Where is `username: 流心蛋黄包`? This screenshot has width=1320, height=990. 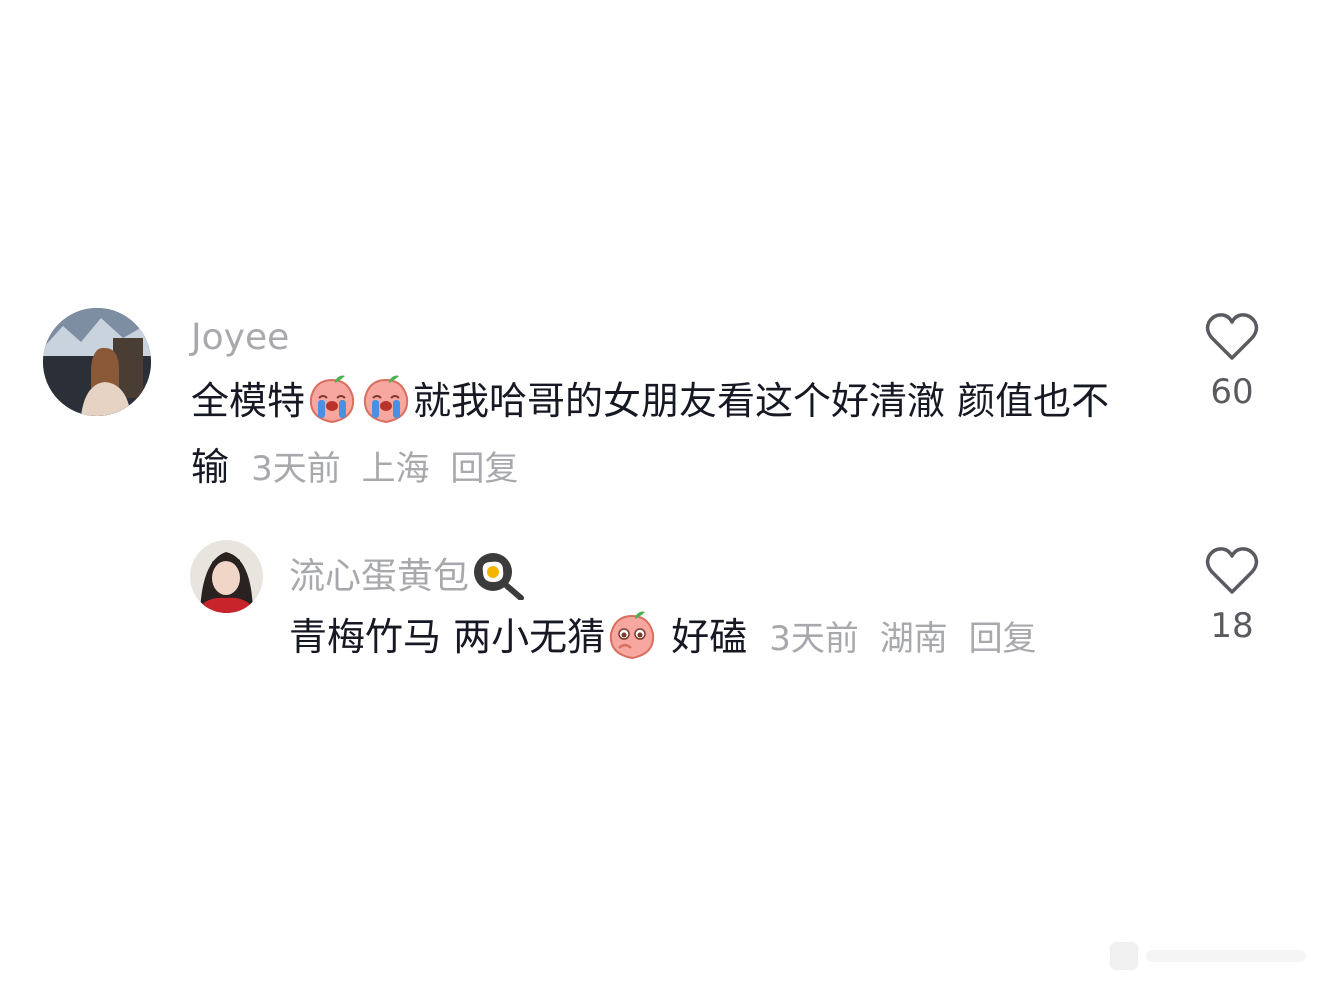
username: 流心蛋黄包 is located at coordinates (408, 574).